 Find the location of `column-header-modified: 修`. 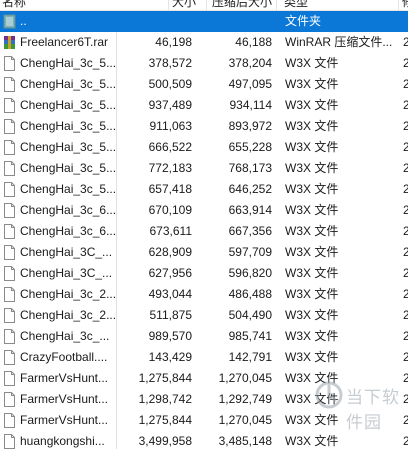

column-header-modified: 修 is located at coordinates (405, 5).